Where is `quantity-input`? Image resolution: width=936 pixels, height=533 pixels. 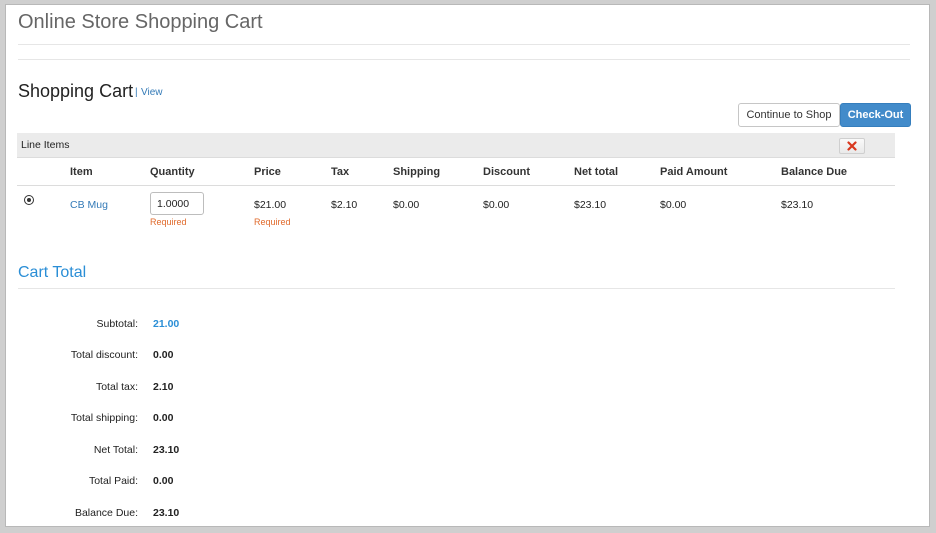
quantity-input is located at coordinates (177, 203).